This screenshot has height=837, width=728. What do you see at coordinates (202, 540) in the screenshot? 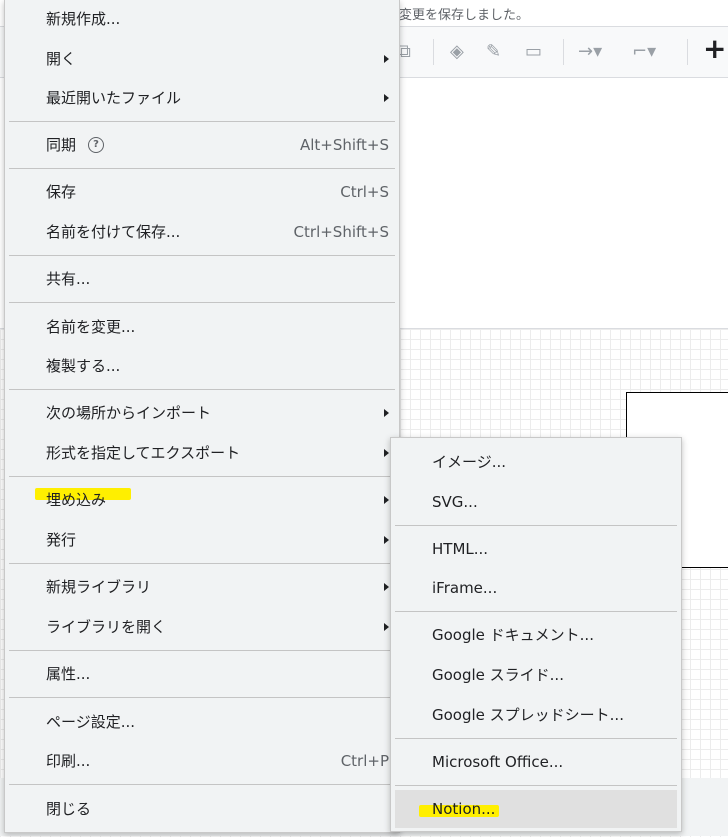
I see `menu-item-publish: 発行` at bounding box center [202, 540].